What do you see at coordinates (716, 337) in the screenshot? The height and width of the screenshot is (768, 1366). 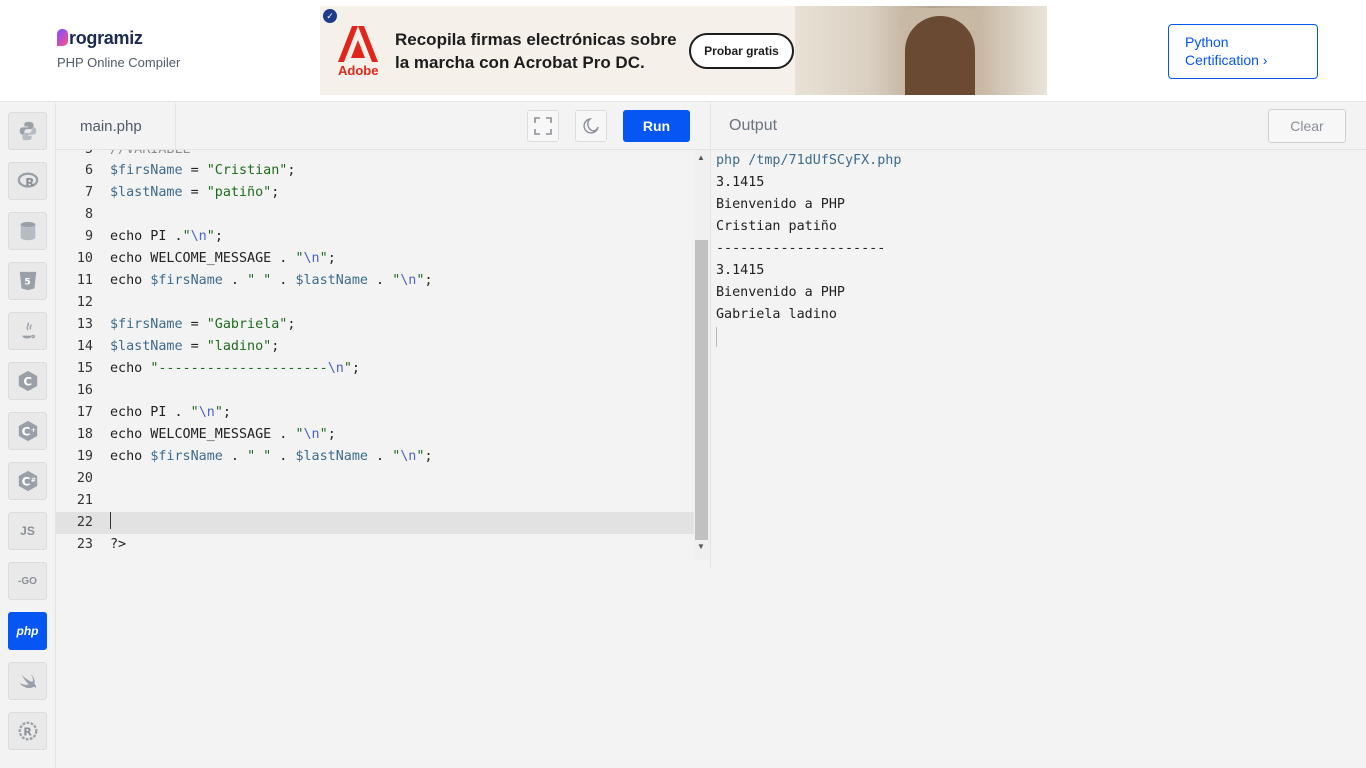 I see `output-cursor` at bounding box center [716, 337].